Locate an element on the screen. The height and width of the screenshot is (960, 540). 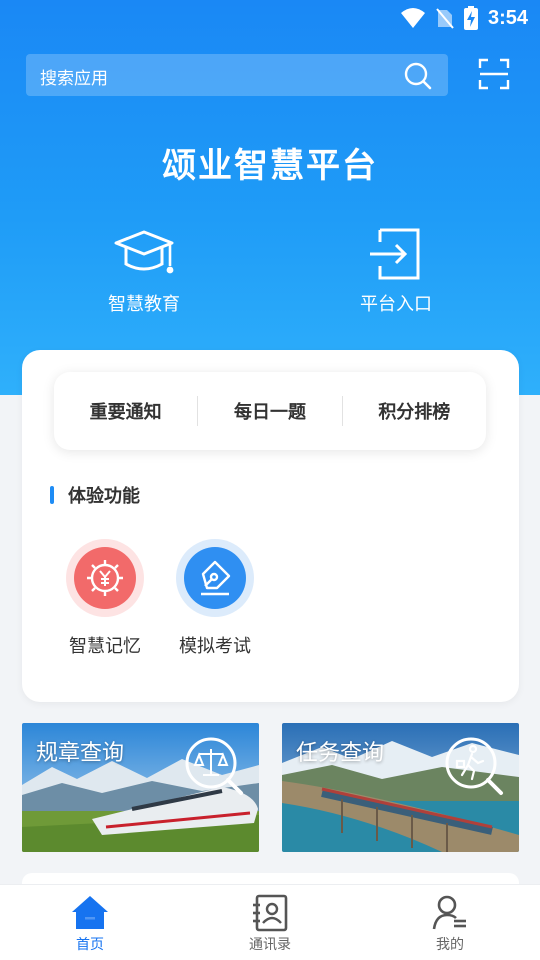
tab-daily-question: 每日一题 is located at coordinates (269, 411).